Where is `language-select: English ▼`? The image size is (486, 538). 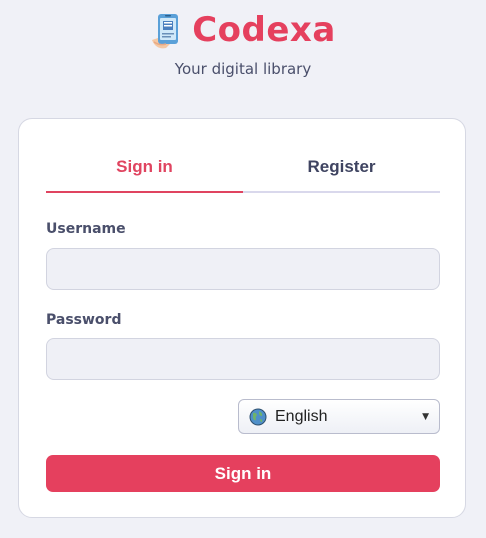
language-select: English ▼ is located at coordinates (339, 416).